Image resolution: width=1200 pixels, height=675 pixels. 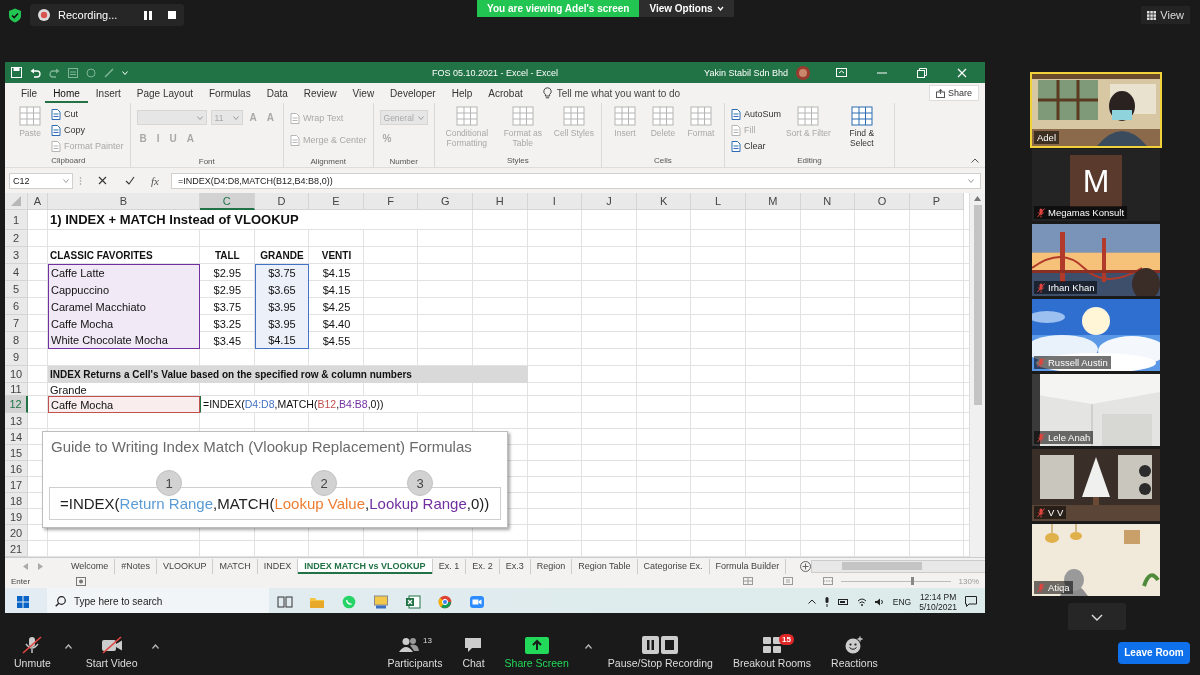 What do you see at coordinates (841, 72) in the screenshot?
I see `ribbon-display-icon` at bounding box center [841, 72].